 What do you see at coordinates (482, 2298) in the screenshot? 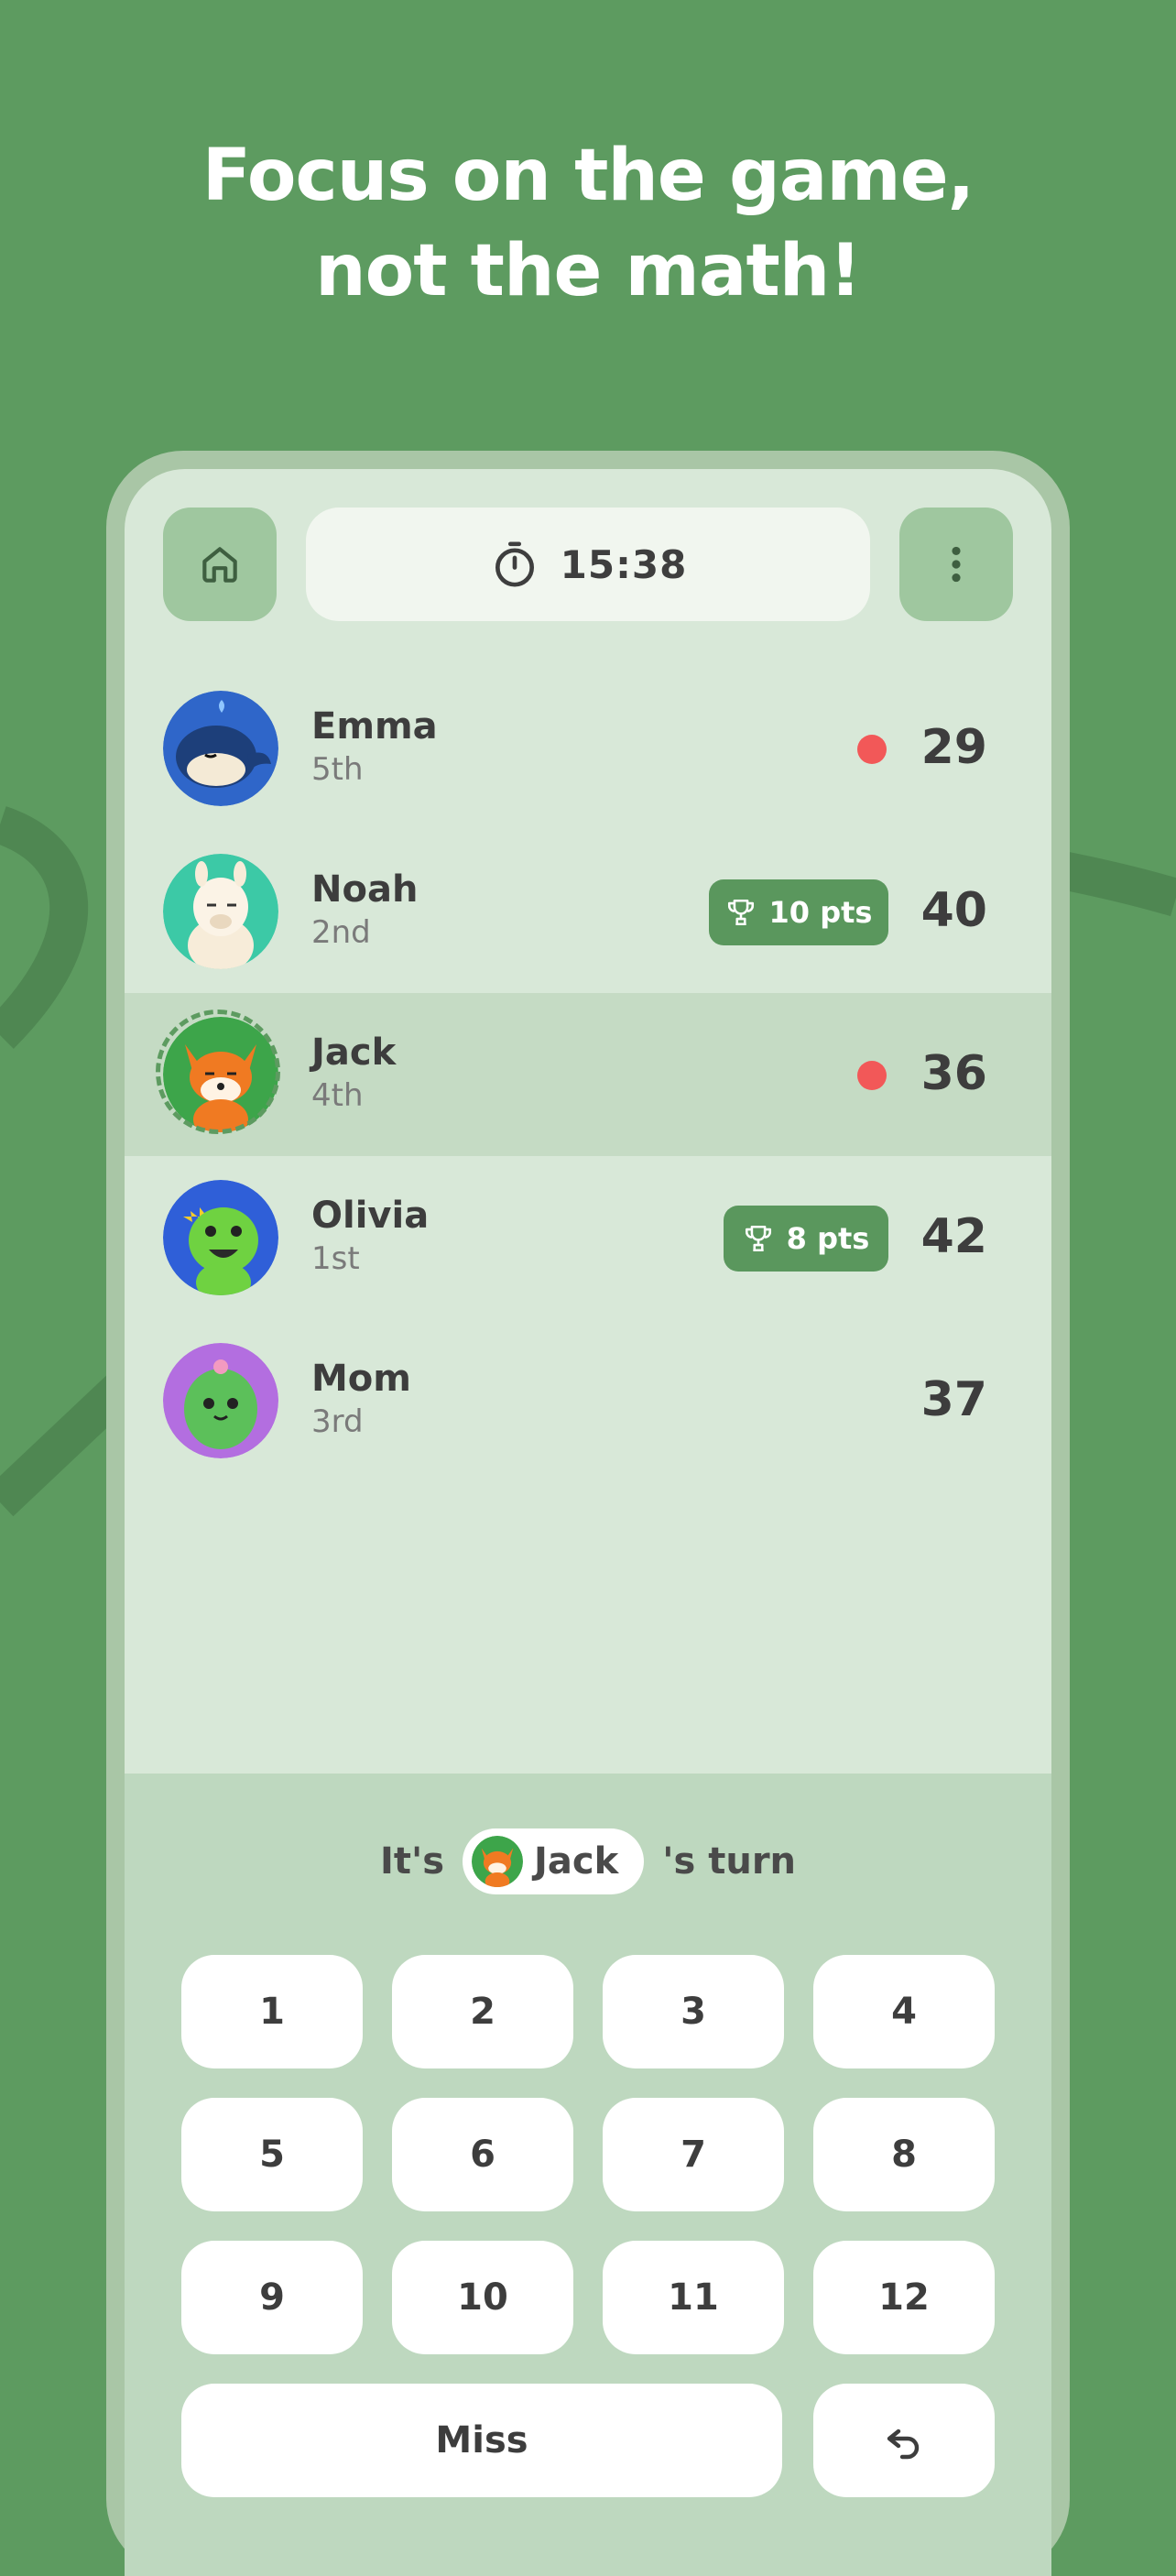
I see `key-10: 10` at bounding box center [482, 2298].